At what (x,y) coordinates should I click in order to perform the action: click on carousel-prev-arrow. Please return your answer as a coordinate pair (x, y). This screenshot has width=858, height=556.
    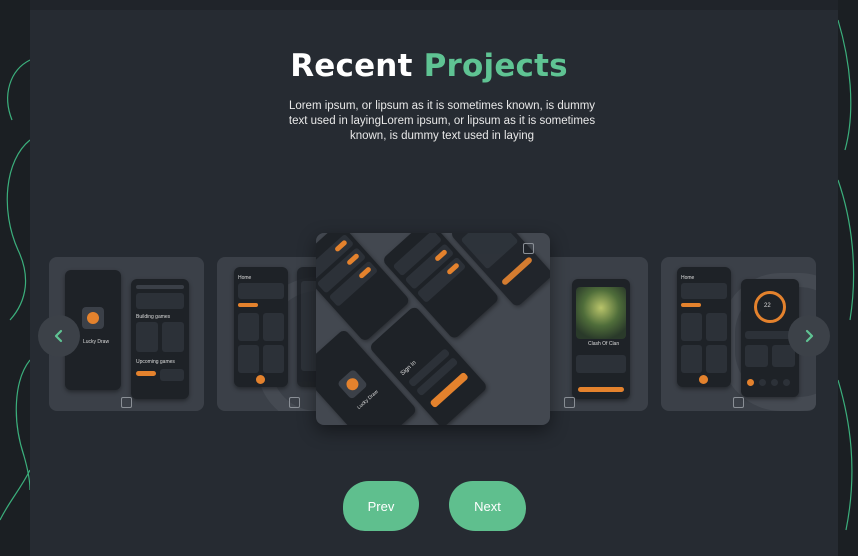
    Looking at the image, I should click on (59, 336).